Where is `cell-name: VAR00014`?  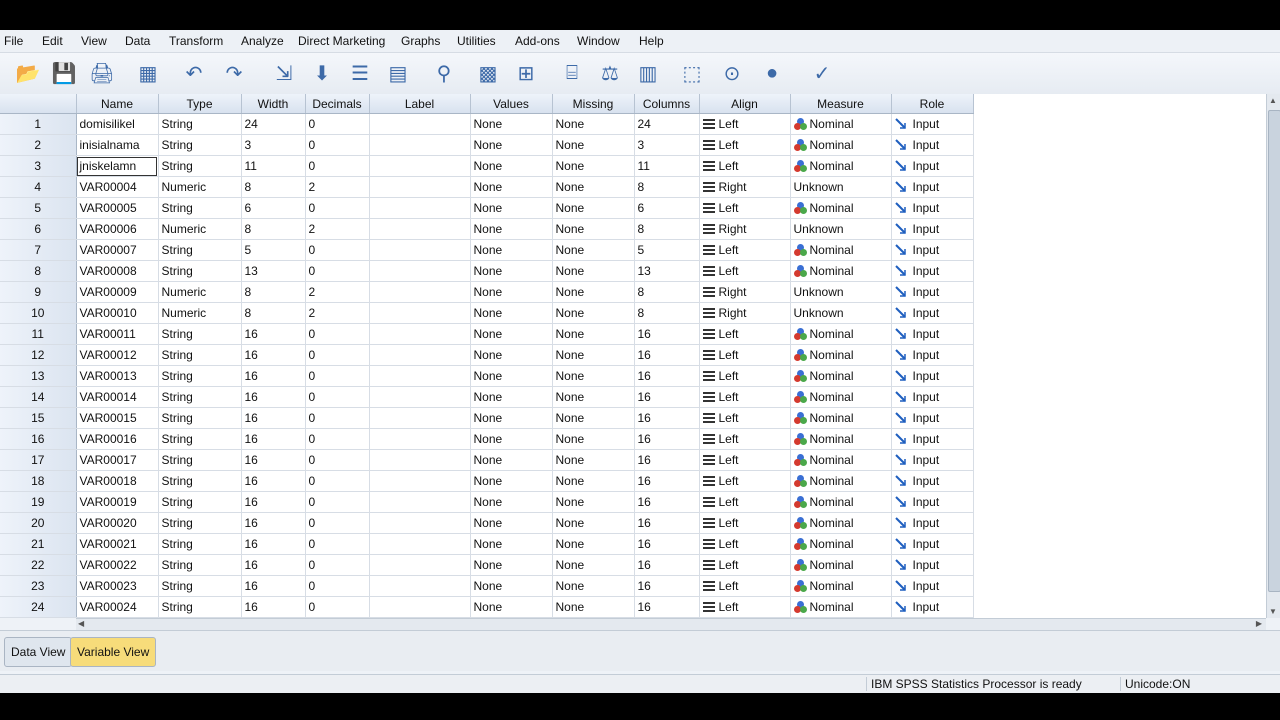
cell-name: VAR00014 is located at coordinates (117, 397).